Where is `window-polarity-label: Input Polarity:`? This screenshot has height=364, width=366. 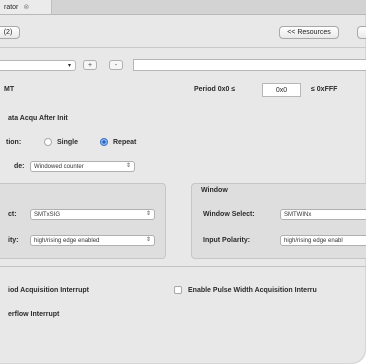
window-polarity-label: Input Polarity: is located at coordinates (227, 240).